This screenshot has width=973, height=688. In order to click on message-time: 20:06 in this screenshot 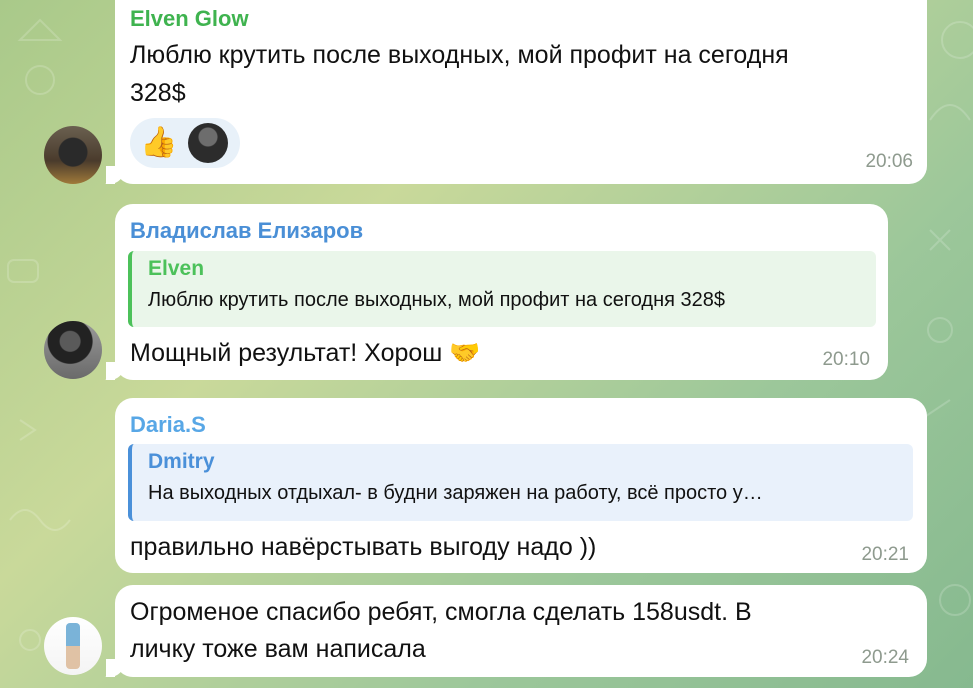, I will do `click(889, 161)`.